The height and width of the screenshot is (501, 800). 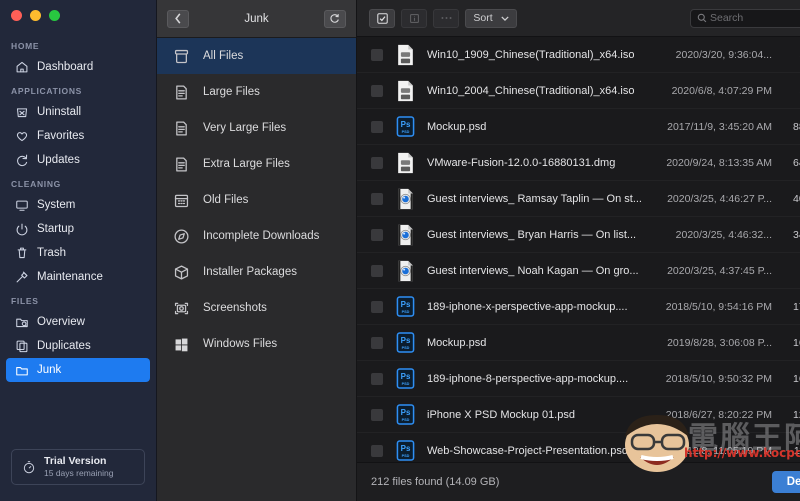 I want to click on chevron-down-icon, so click(x=505, y=18).